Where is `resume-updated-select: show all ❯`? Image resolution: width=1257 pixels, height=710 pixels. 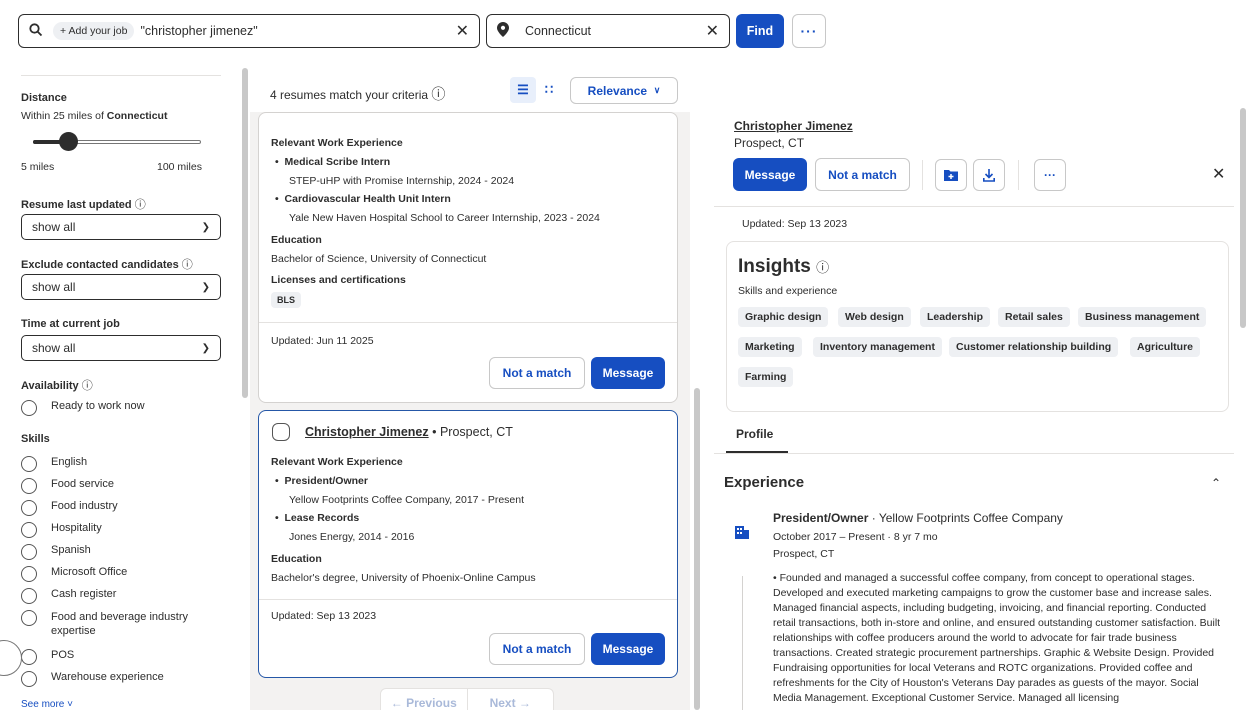 resume-updated-select: show all ❯ is located at coordinates (121, 227).